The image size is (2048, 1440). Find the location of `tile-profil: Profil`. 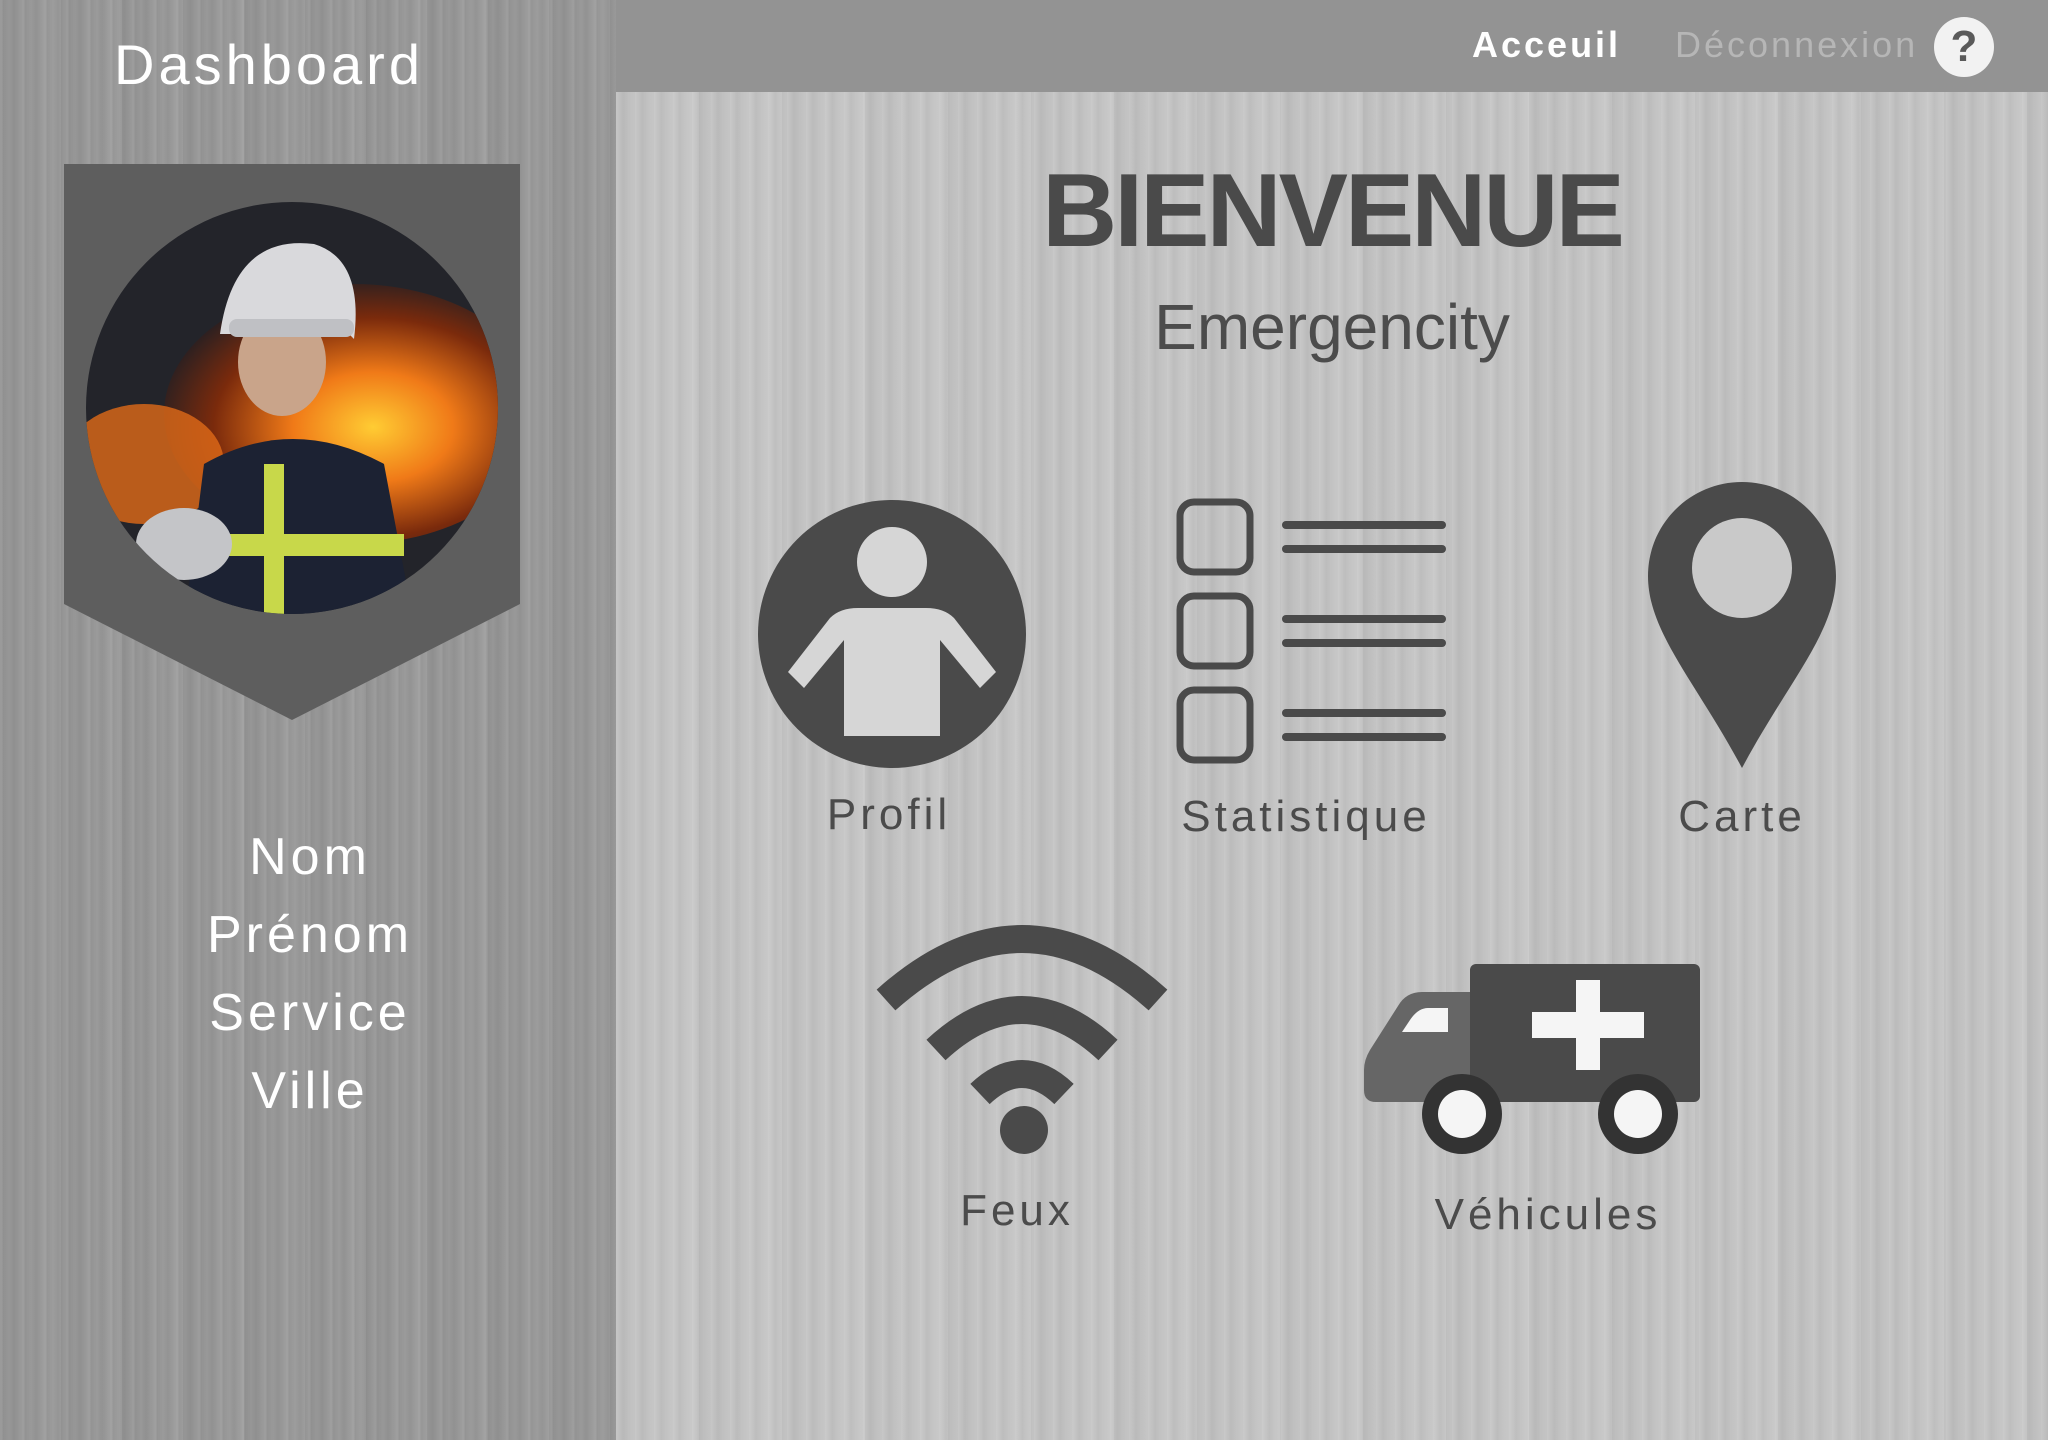

tile-profil: Profil is located at coordinates (892, 675).